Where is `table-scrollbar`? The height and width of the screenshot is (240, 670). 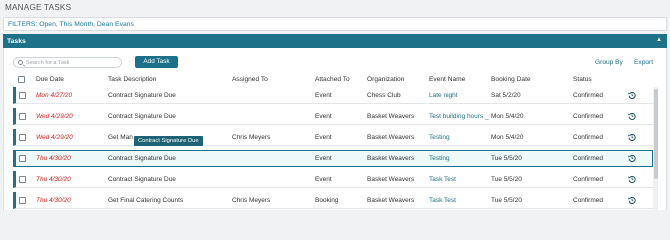
table-scrollbar is located at coordinates (655, 148).